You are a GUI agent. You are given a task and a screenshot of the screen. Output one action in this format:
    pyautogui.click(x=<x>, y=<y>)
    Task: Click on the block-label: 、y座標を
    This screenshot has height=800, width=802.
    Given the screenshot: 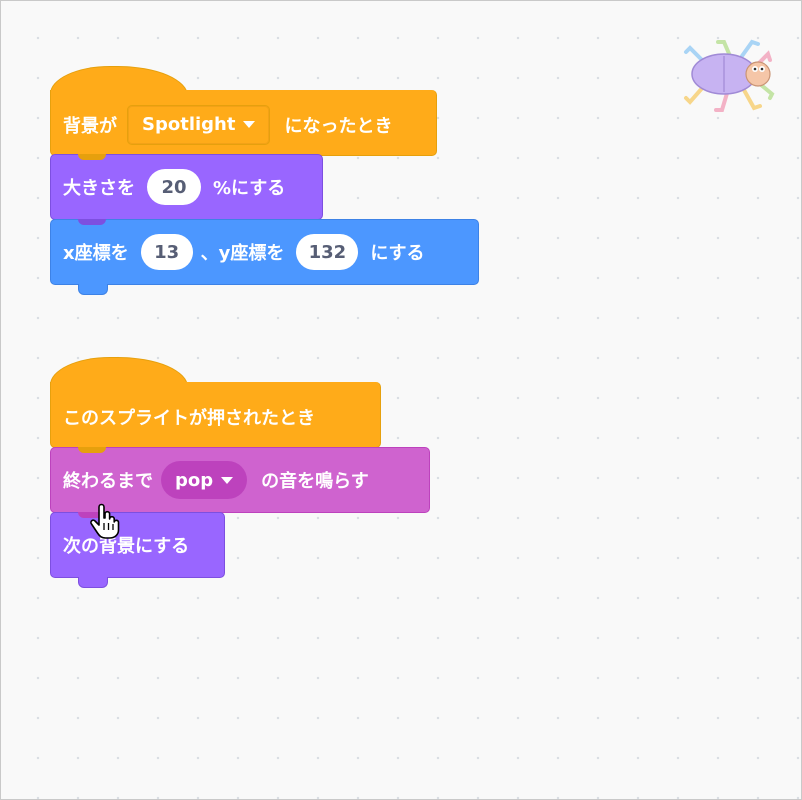 What is the action you would take?
    pyautogui.click(x=242, y=253)
    